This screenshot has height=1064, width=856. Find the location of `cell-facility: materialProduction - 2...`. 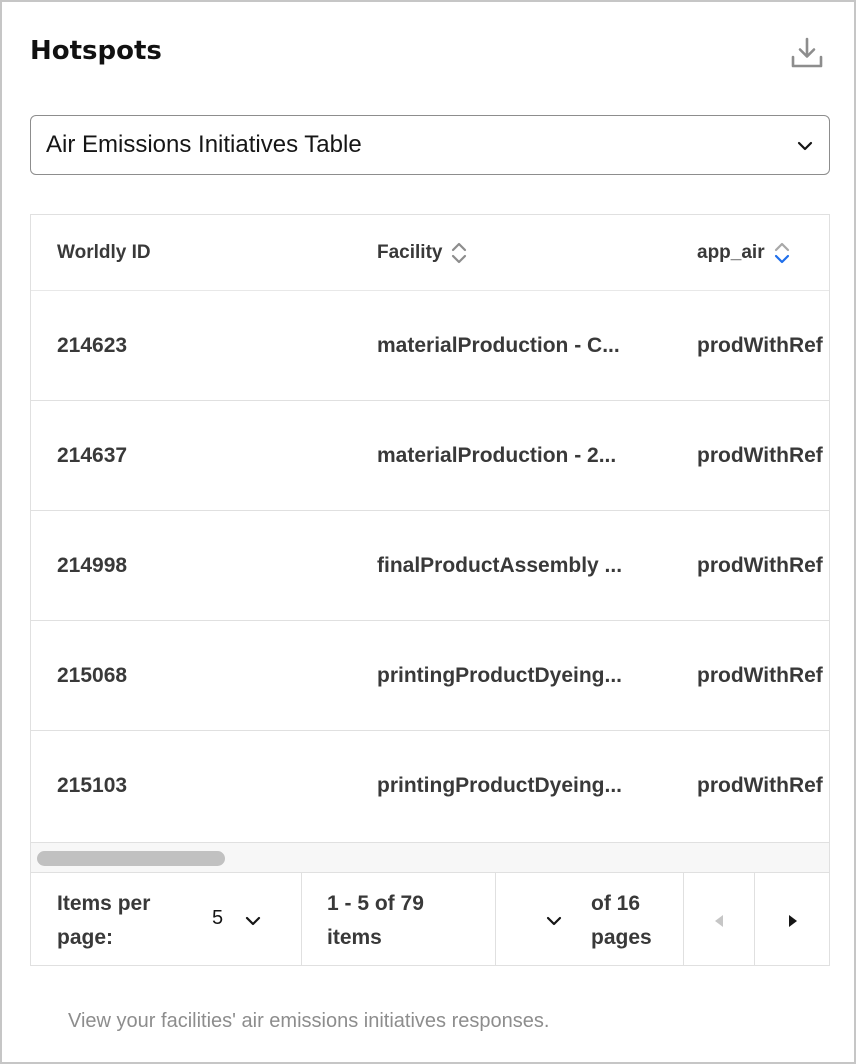

cell-facility: materialProduction - 2... is located at coordinates (497, 455).